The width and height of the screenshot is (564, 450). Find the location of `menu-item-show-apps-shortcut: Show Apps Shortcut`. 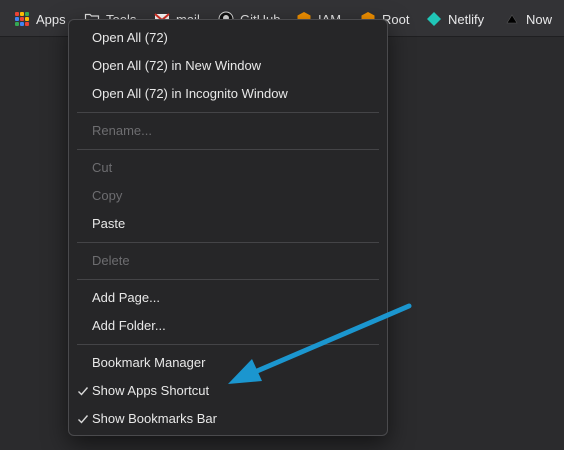

menu-item-show-apps-shortcut: Show Apps Shortcut is located at coordinates (228, 391).